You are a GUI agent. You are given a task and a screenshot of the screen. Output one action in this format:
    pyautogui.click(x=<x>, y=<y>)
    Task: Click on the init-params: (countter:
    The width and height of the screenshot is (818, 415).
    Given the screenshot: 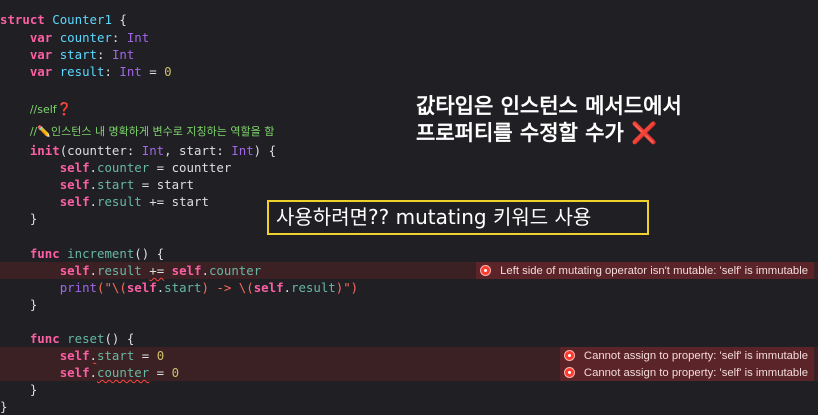 What is the action you would take?
    pyautogui.click(x=100, y=150)
    